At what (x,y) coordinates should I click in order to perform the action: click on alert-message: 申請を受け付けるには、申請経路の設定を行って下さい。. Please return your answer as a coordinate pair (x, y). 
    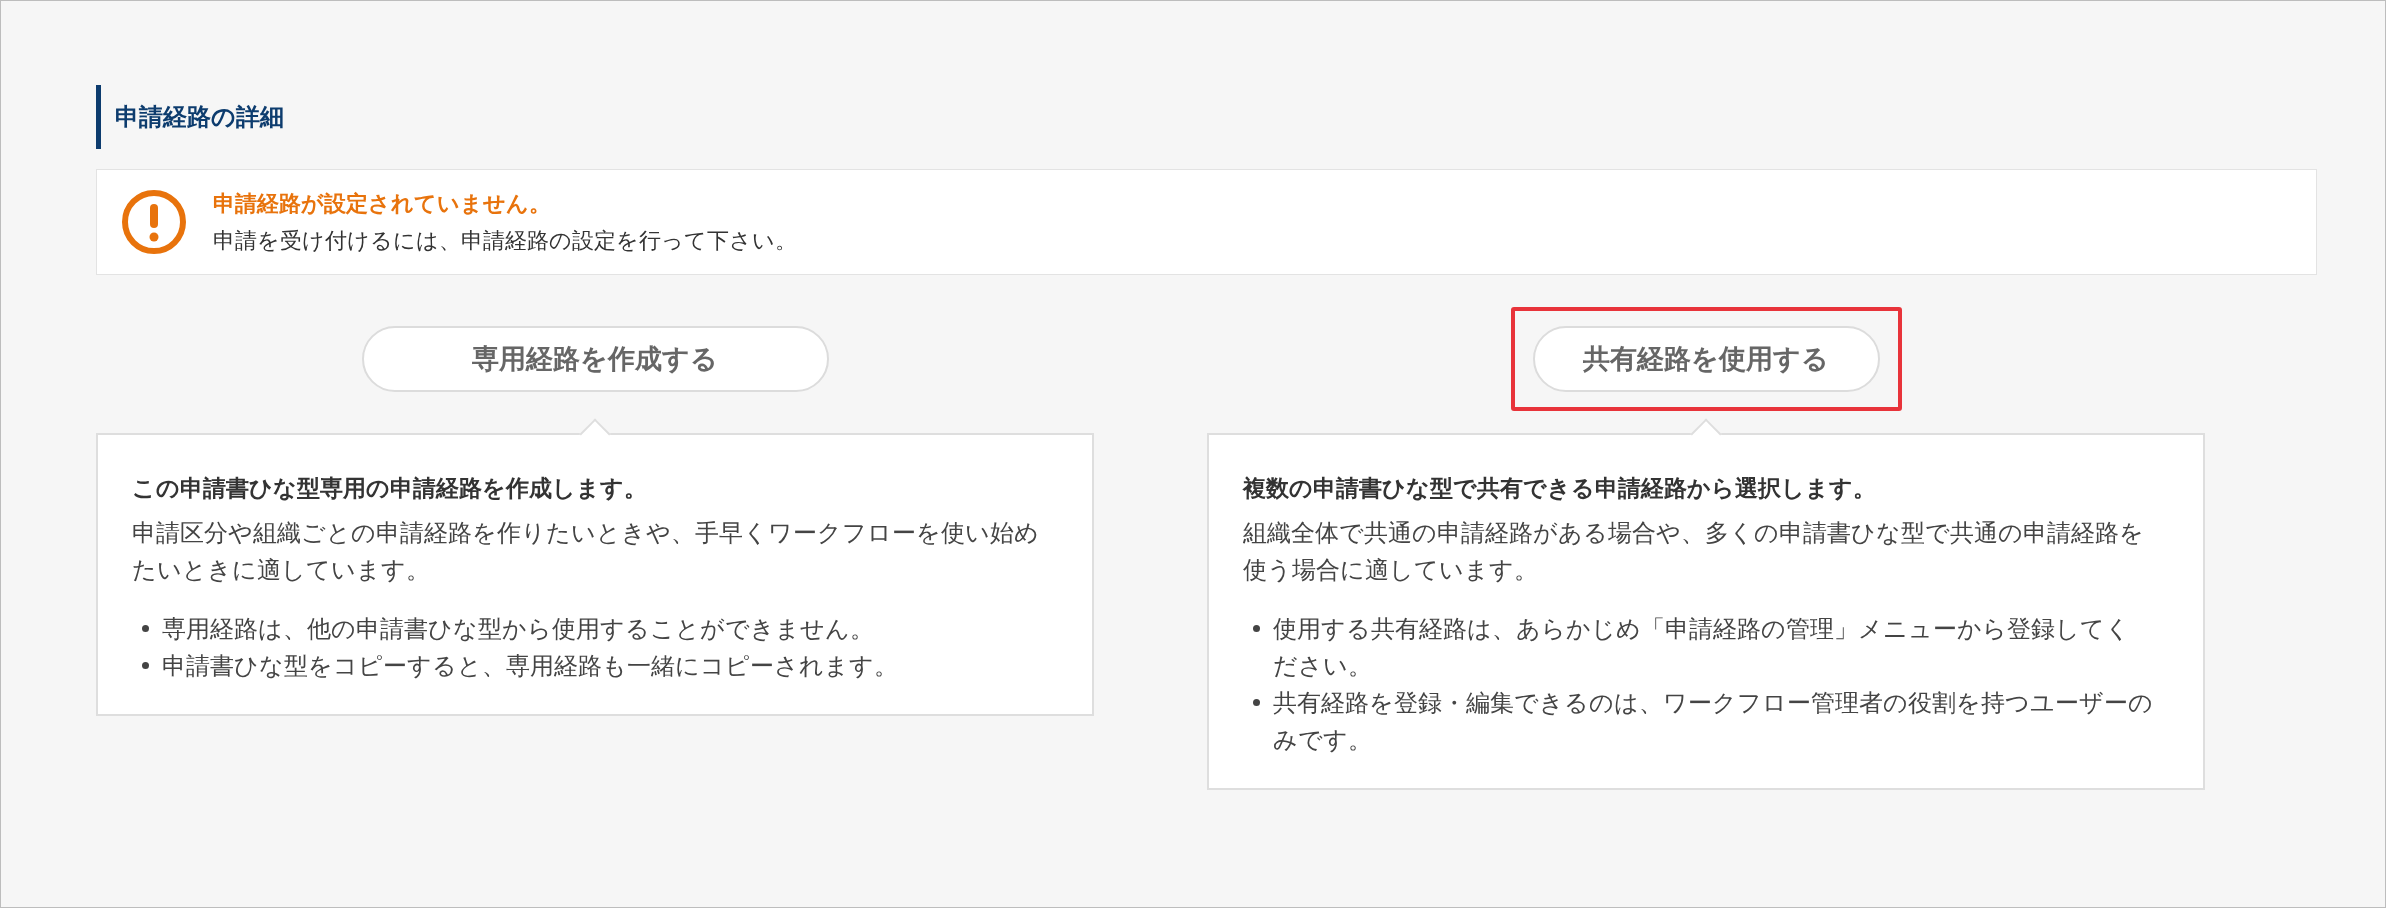
    Looking at the image, I should click on (505, 241).